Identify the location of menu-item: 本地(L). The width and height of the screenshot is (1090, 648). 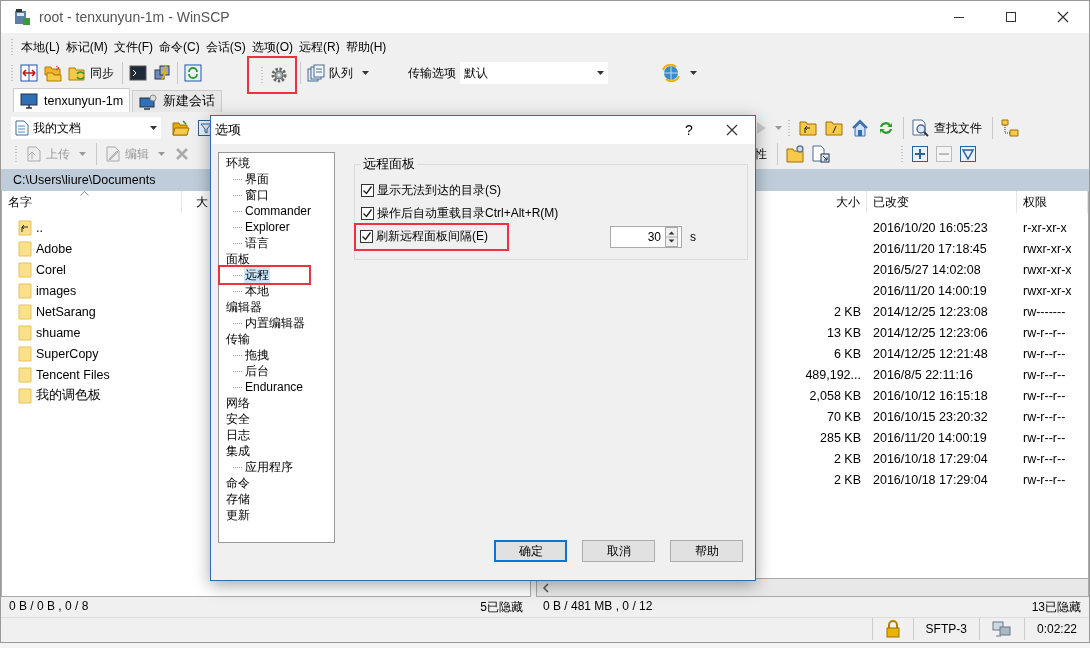
(40, 47).